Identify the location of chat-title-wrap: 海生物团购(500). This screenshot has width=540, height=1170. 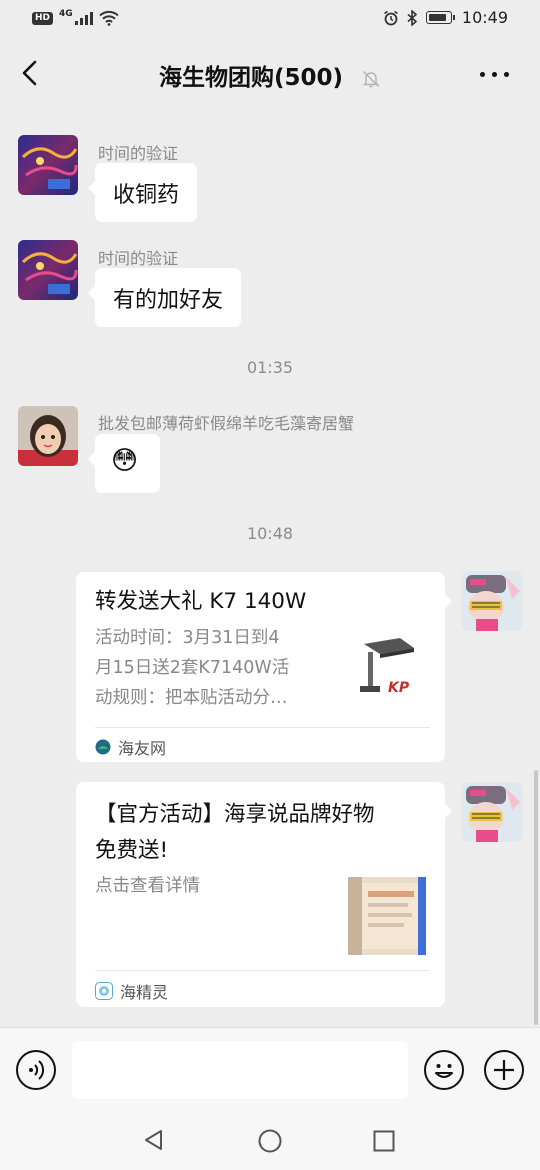
(270, 75).